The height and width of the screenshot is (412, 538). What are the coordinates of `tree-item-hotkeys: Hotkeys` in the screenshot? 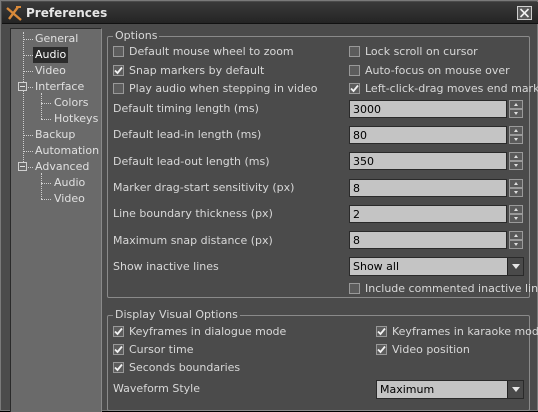 It's located at (76, 119).